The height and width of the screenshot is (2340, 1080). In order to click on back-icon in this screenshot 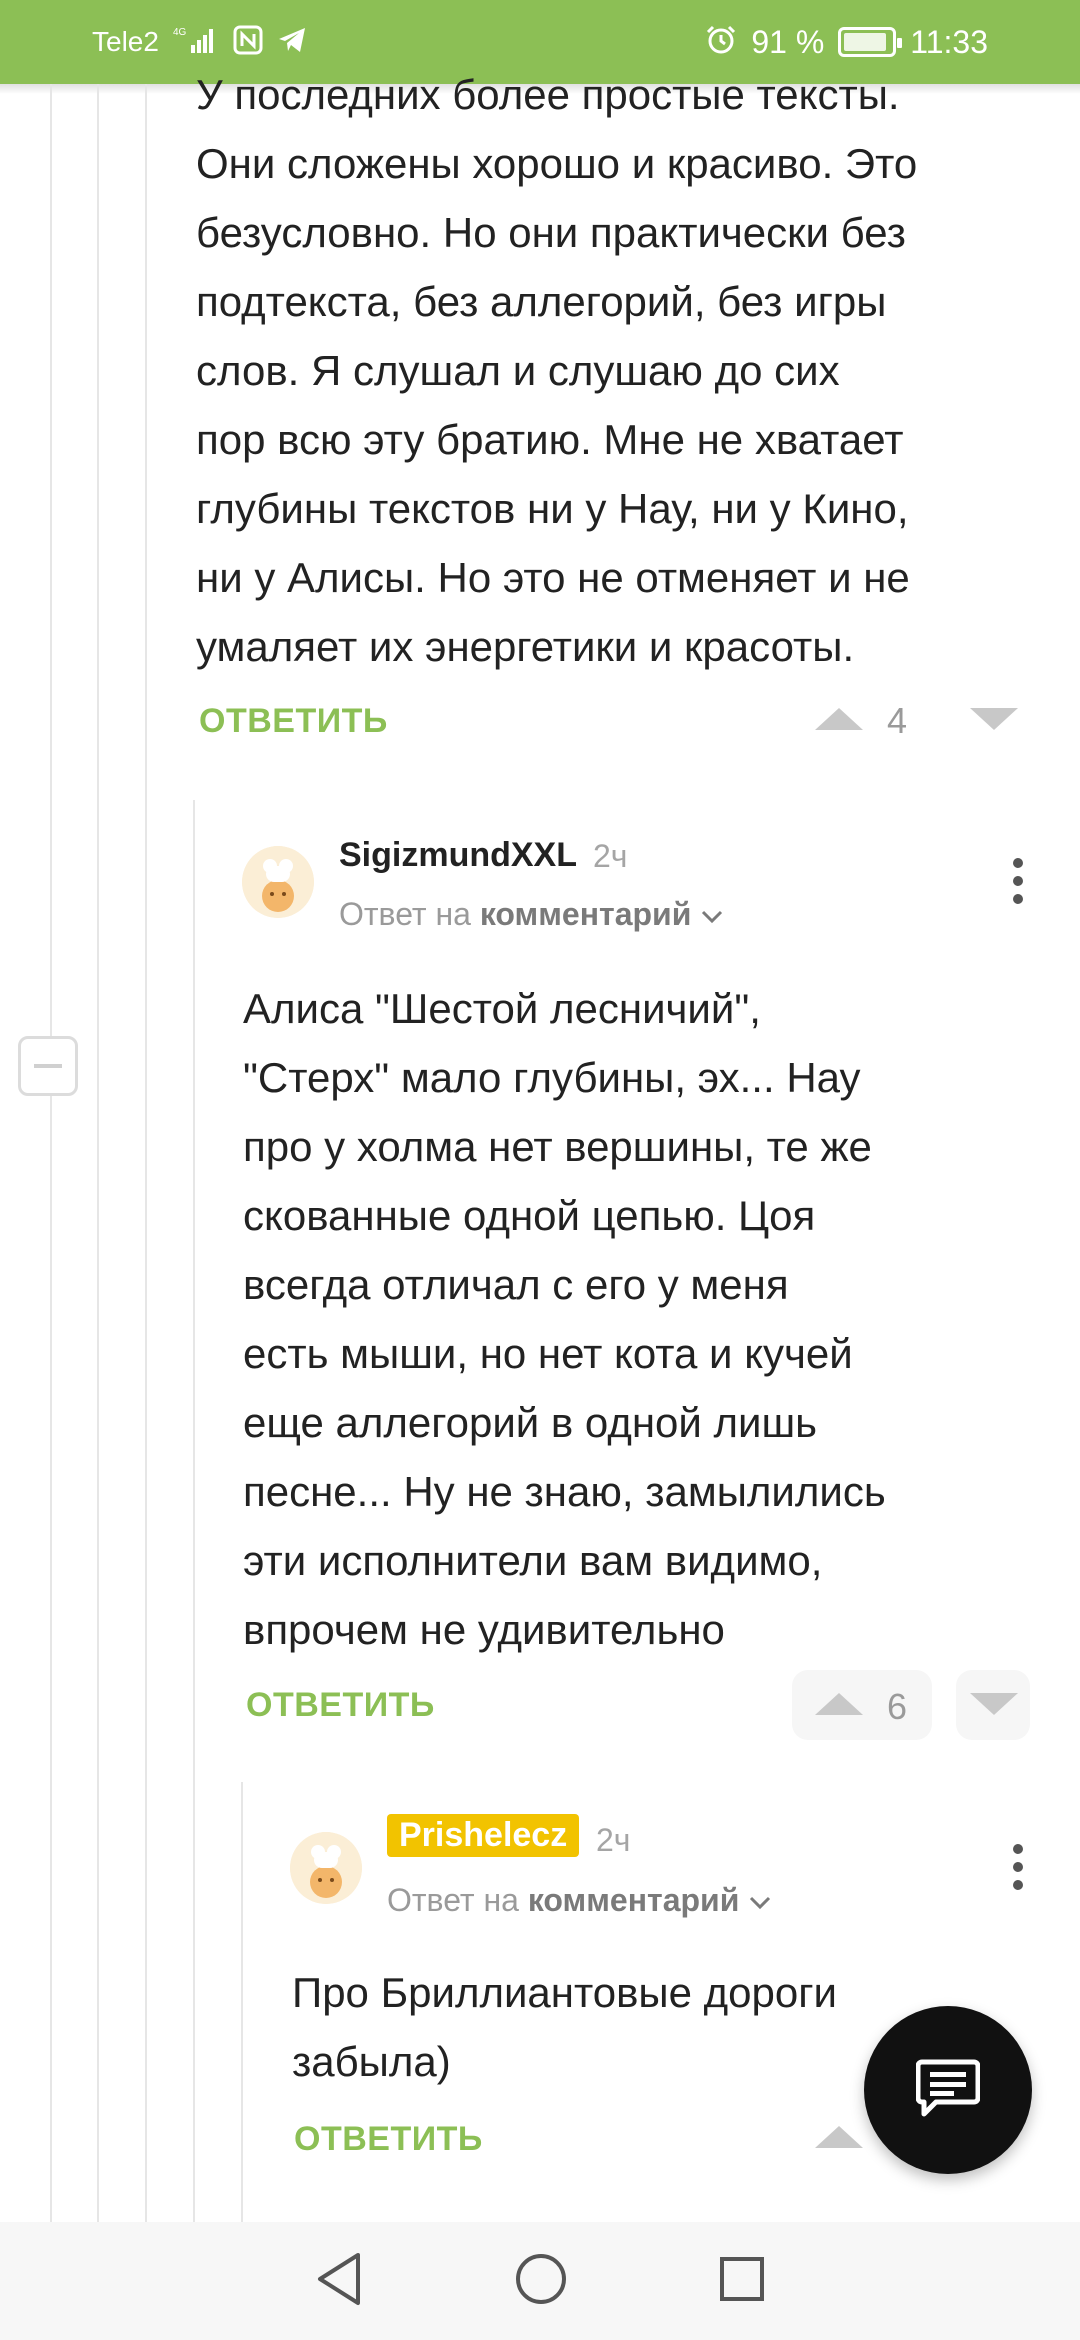, I will do `click(339, 2281)`.